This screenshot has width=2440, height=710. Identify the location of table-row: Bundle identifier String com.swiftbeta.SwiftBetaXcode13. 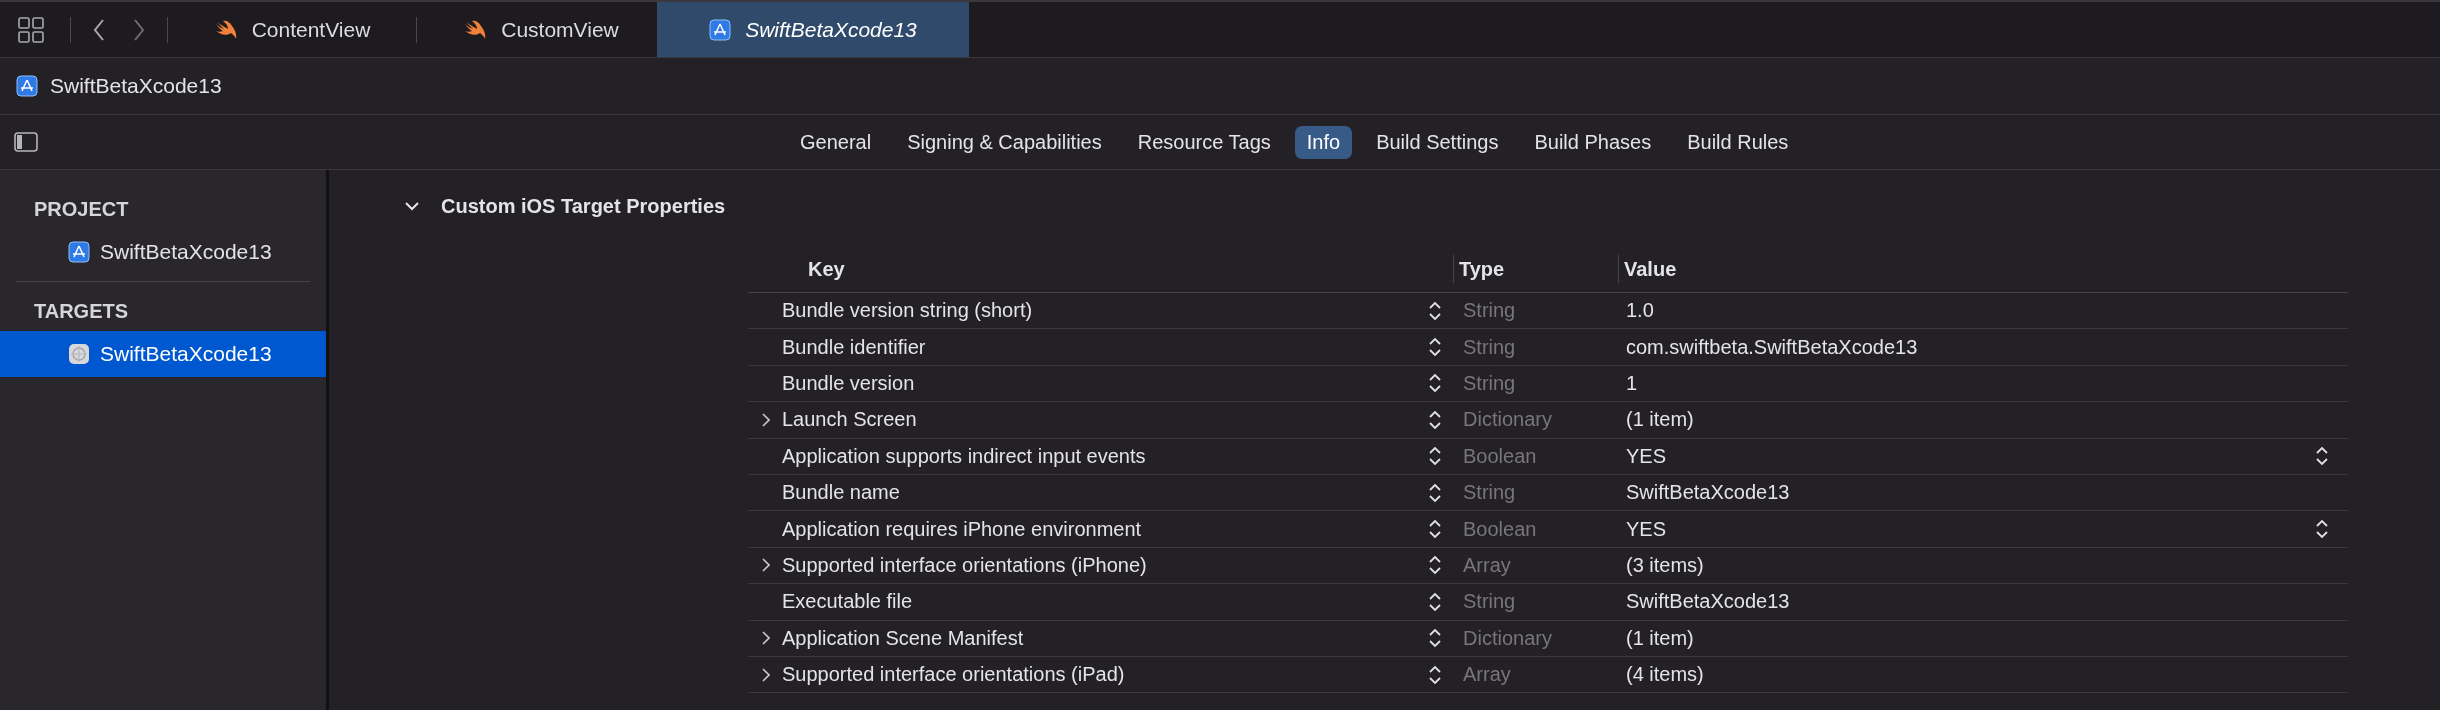
(1548, 347).